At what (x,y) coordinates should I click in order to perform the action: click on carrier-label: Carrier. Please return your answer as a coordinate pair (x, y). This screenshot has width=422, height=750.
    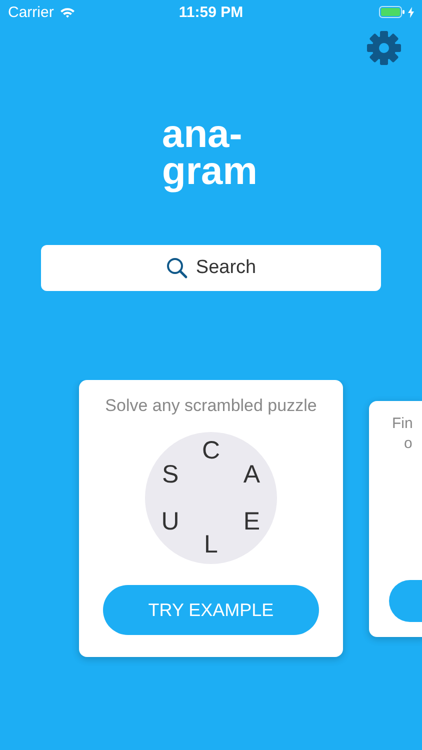
    Looking at the image, I should click on (31, 12).